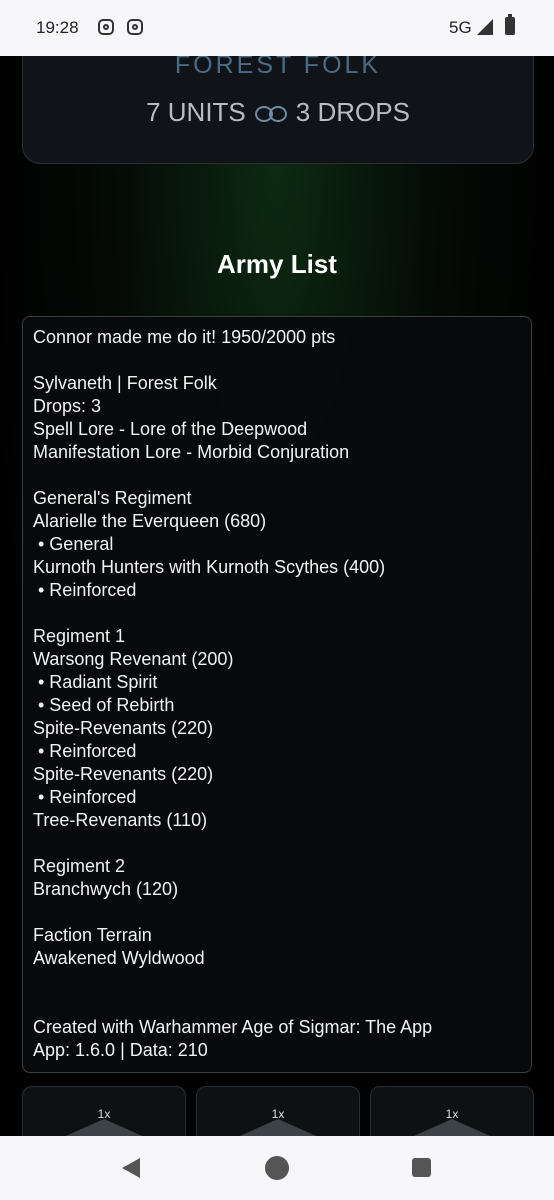  I want to click on status-time: 19:28, so click(57, 27).